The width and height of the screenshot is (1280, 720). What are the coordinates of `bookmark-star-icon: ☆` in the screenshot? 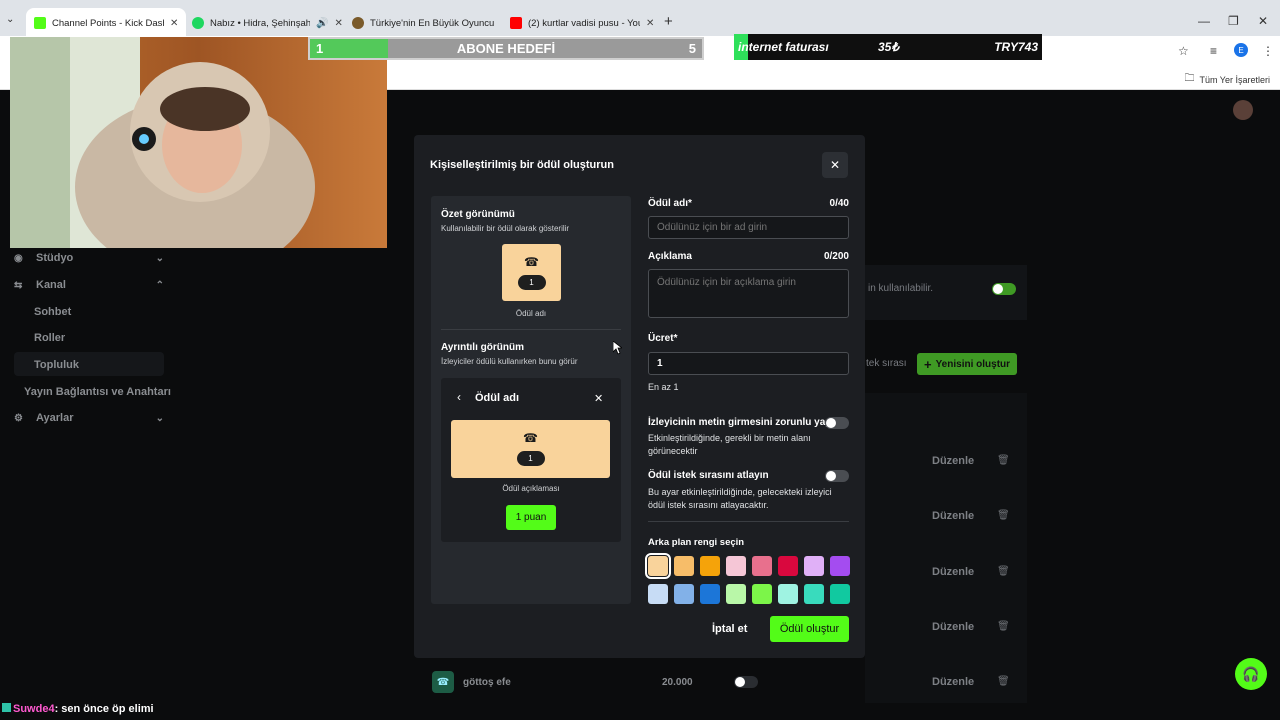 It's located at (1183, 51).